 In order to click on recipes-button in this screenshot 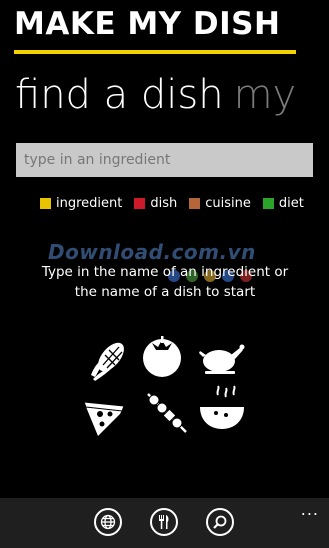, I will do `click(164, 522)`.